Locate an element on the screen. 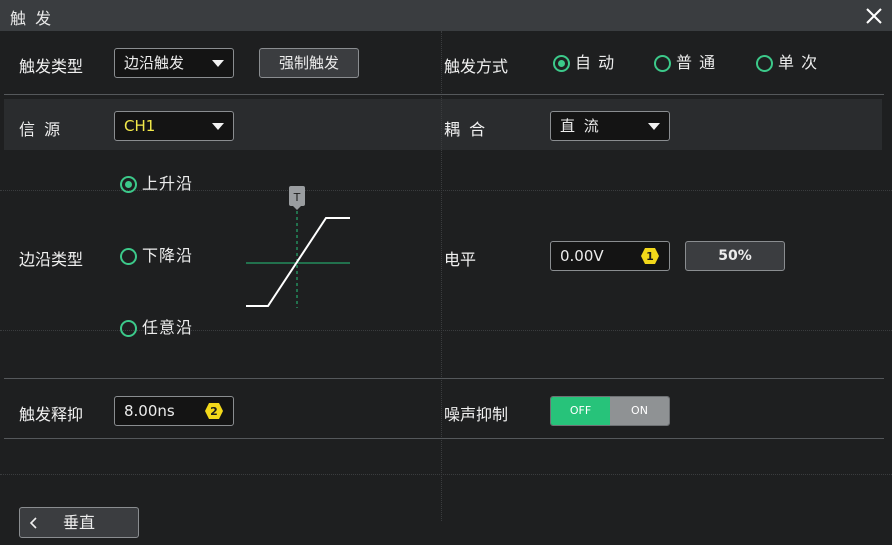 This screenshot has width=892, height=545. toggle-off-segment: OFF is located at coordinates (580, 411).